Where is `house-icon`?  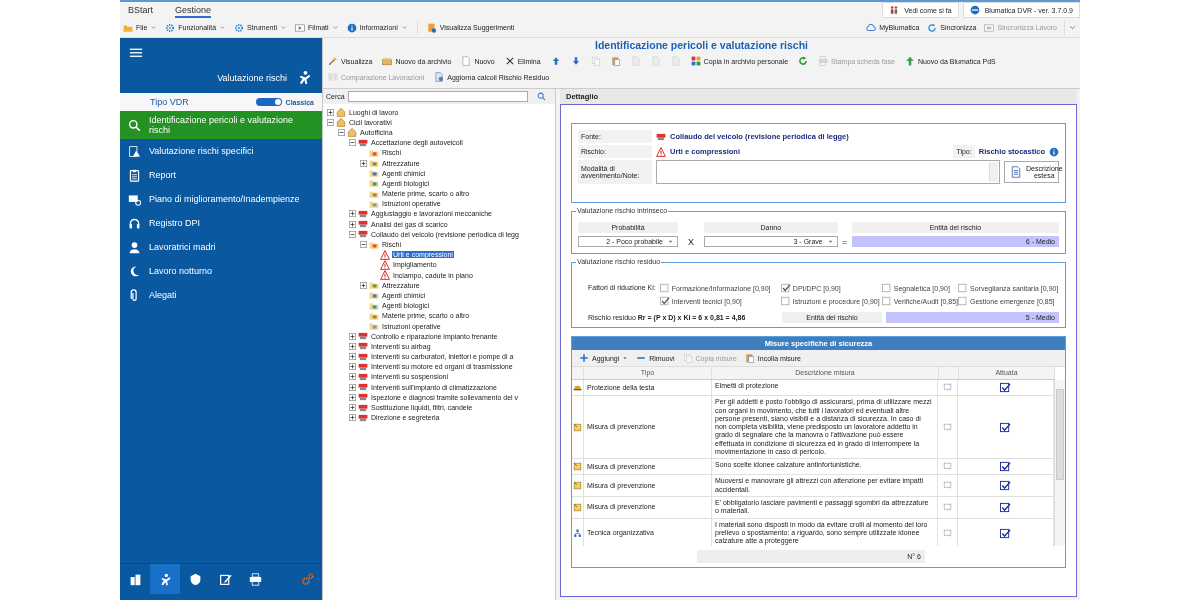
house-icon is located at coordinates (341, 122).